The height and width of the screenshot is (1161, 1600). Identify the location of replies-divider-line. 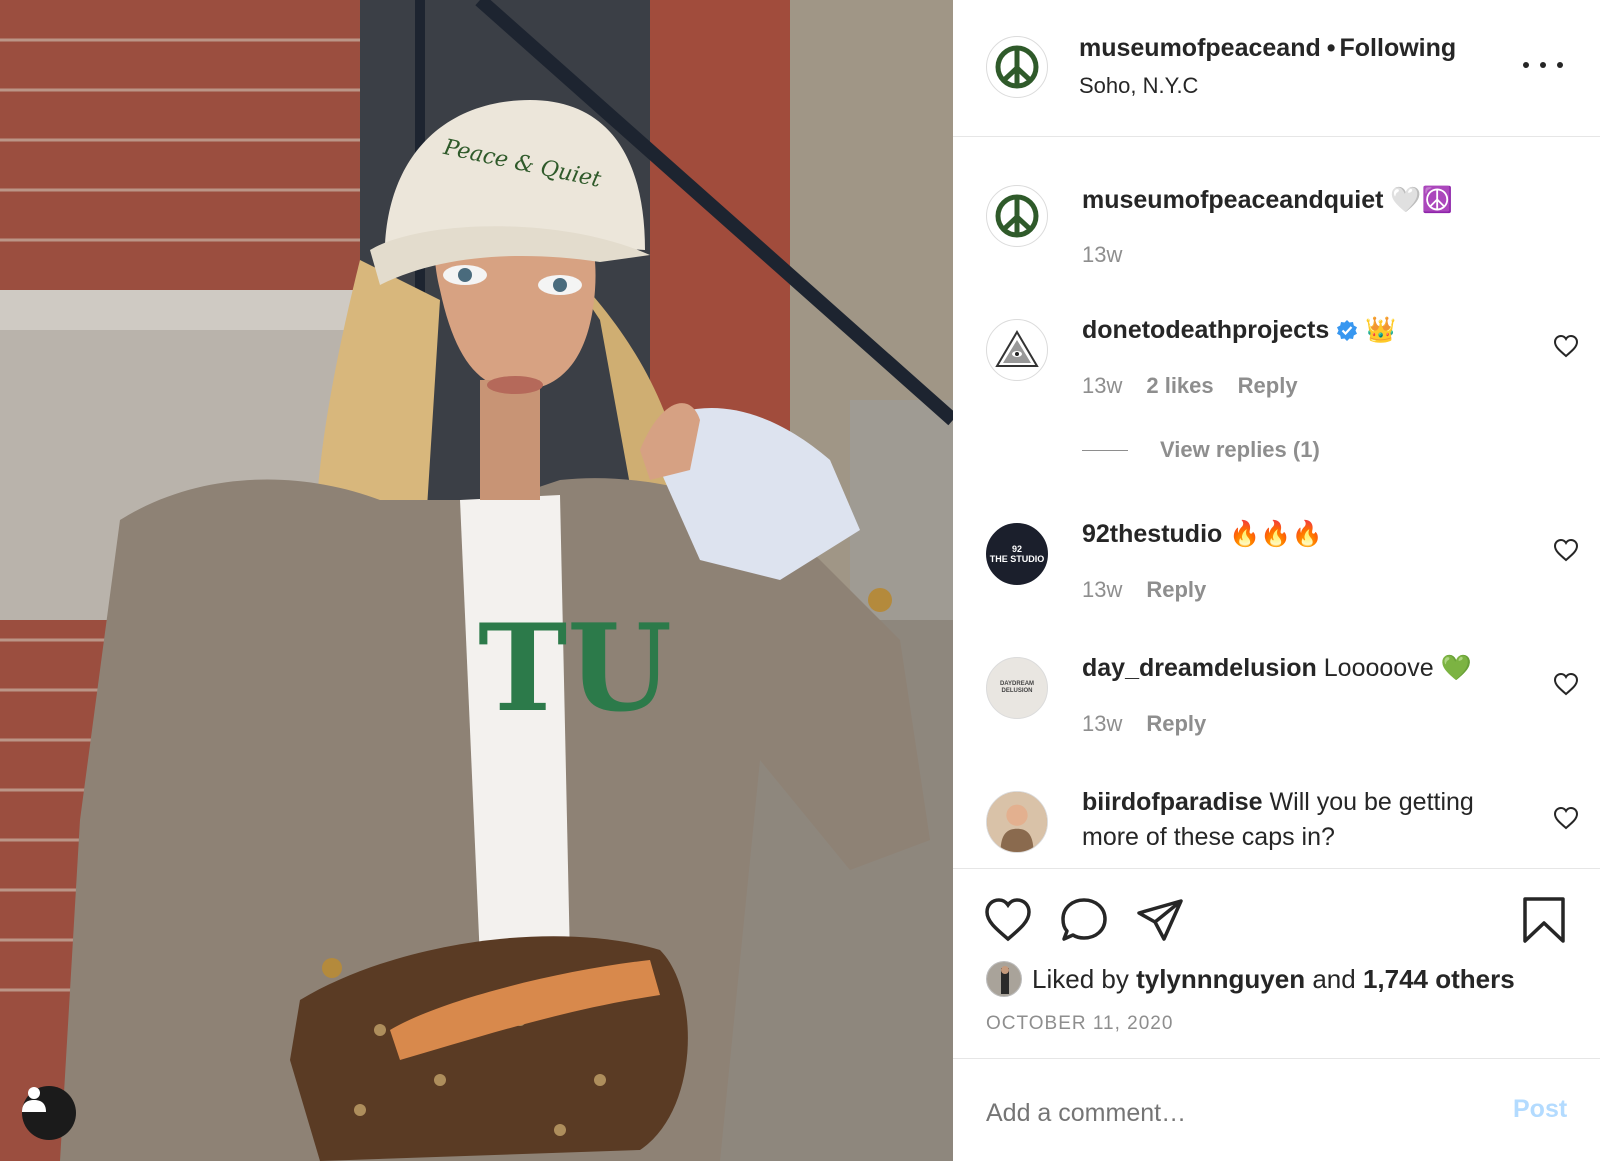
(1105, 450).